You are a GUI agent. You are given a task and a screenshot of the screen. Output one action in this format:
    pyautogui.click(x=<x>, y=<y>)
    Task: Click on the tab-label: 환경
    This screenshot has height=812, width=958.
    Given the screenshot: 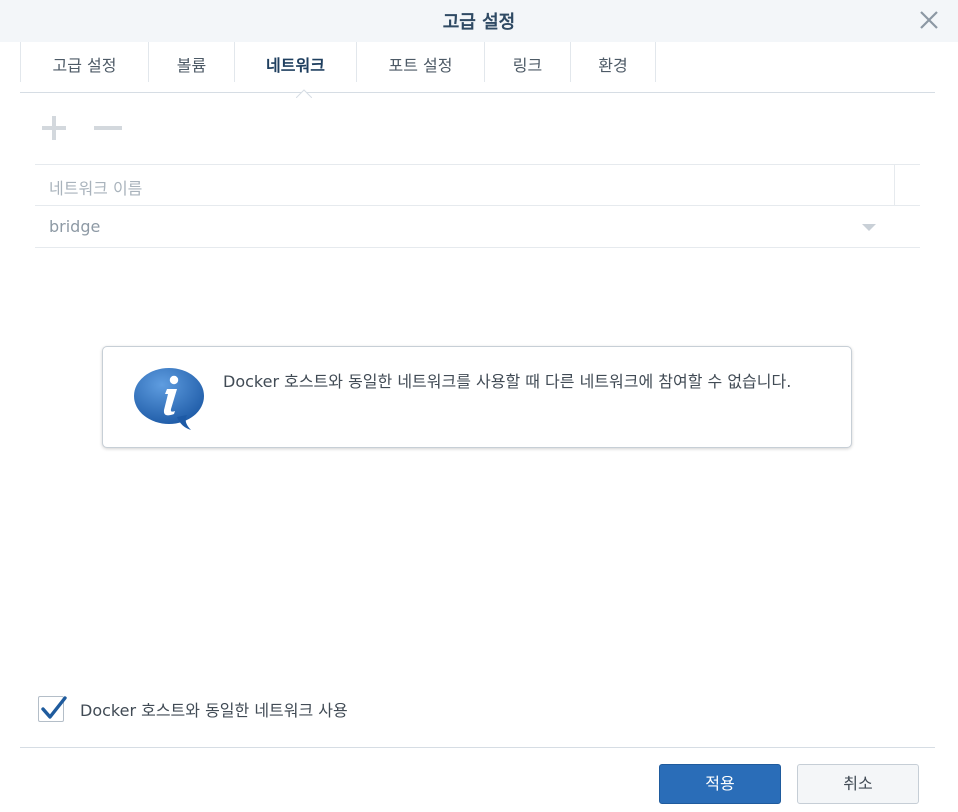 What is the action you would take?
    pyautogui.click(x=613, y=65)
    